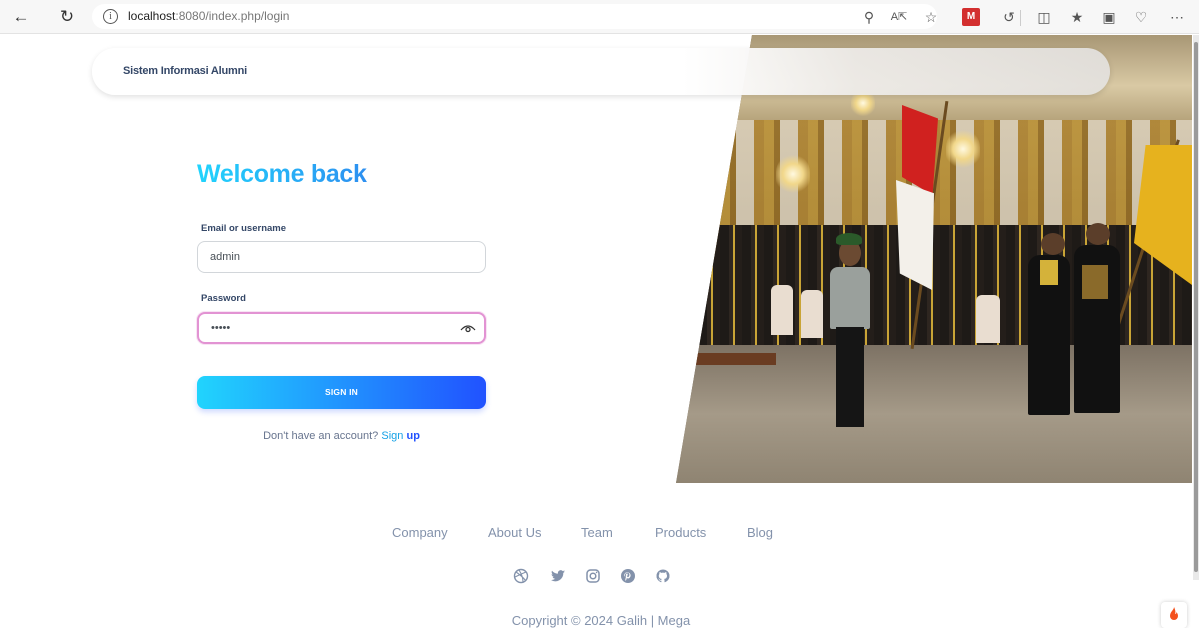 The width and height of the screenshot is (1199, 628). Describe the element at coordinates (760, 532) in the screenshot. I see `footer-link-blog: Blog` at that location.